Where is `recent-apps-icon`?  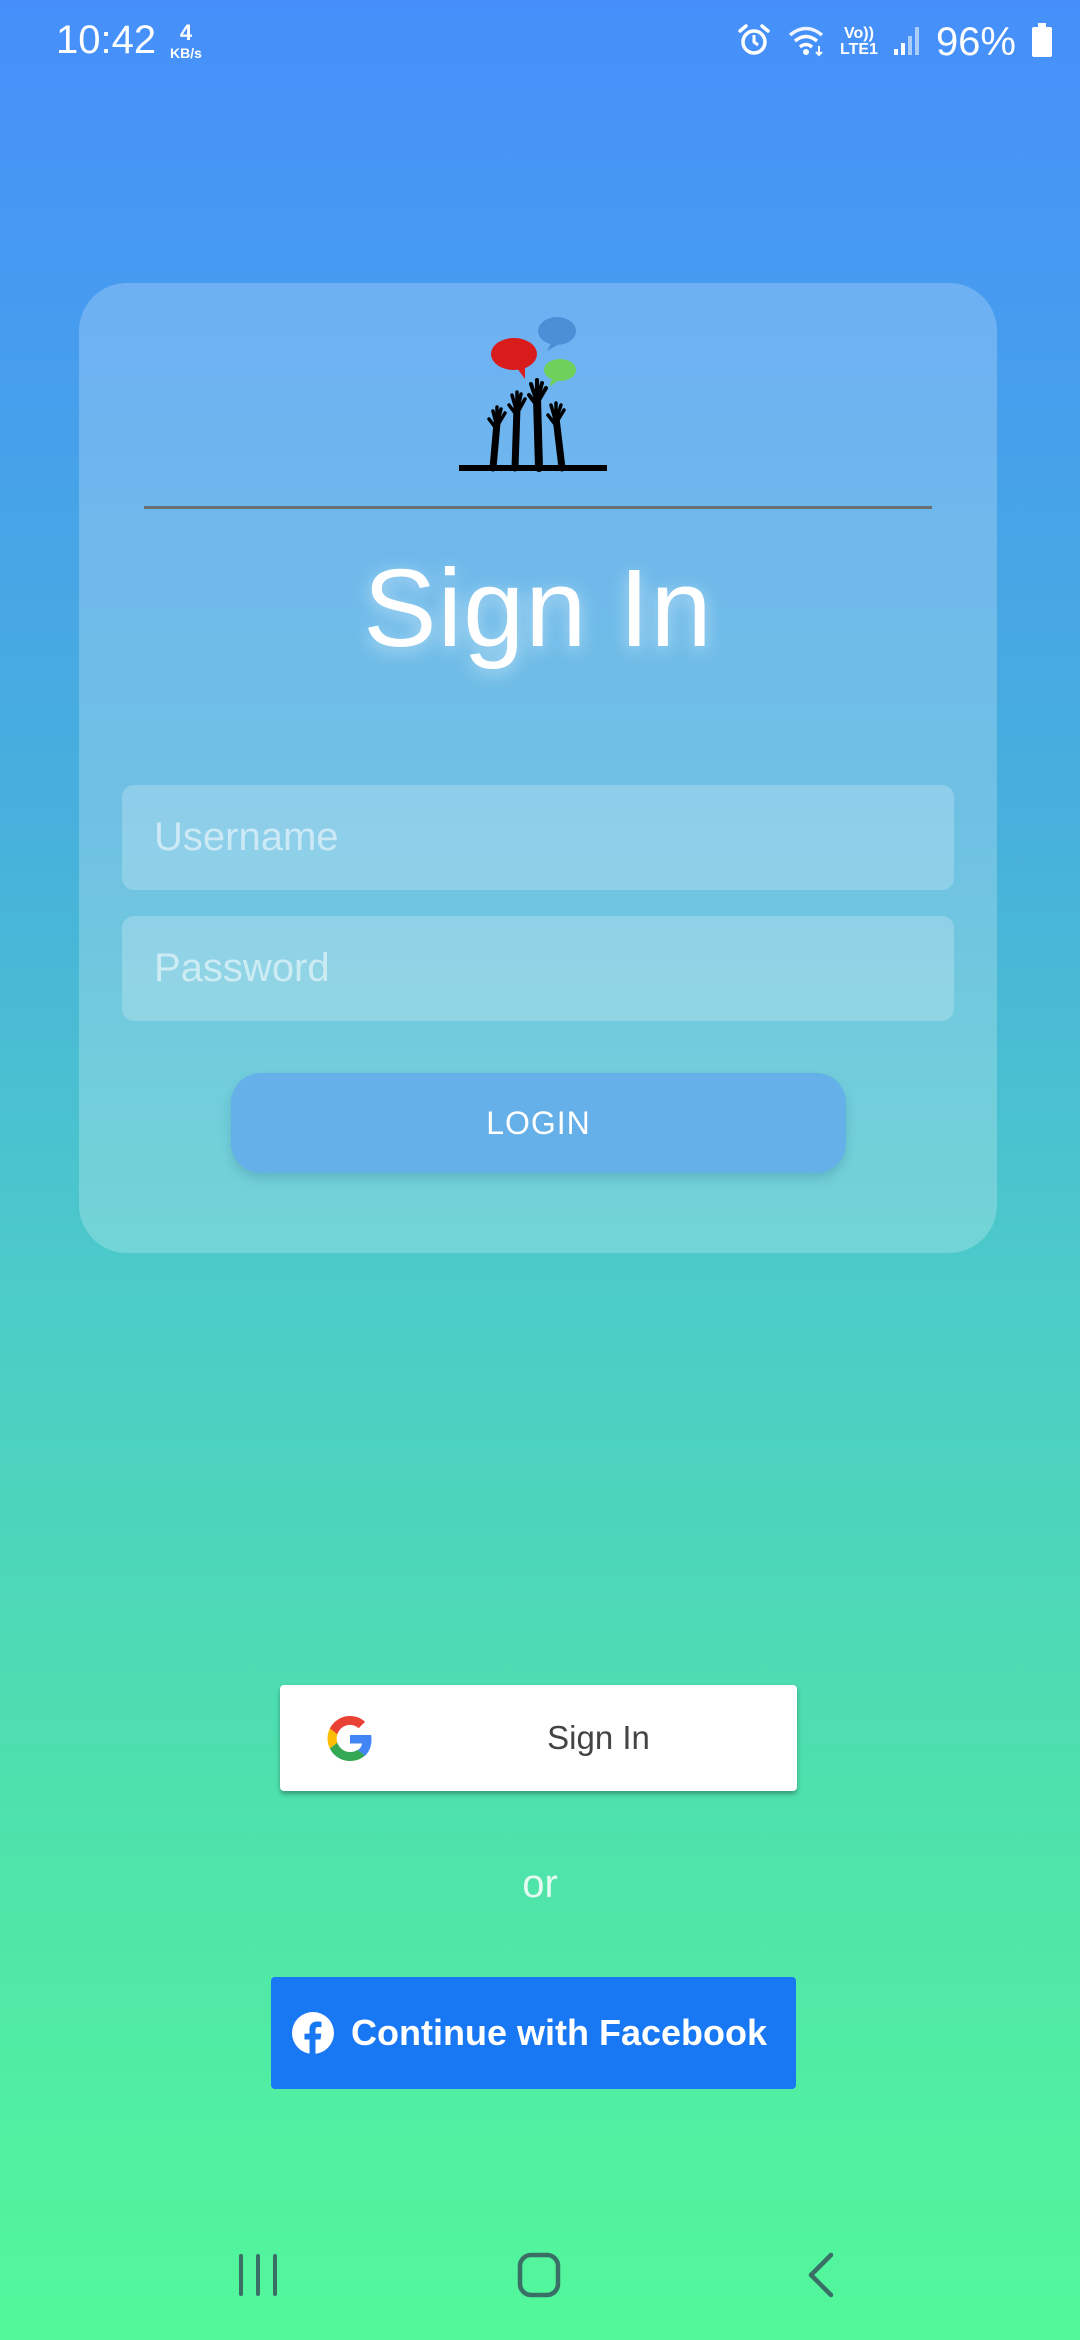
recent-apps-icon is located at coordinates (258, 2275).